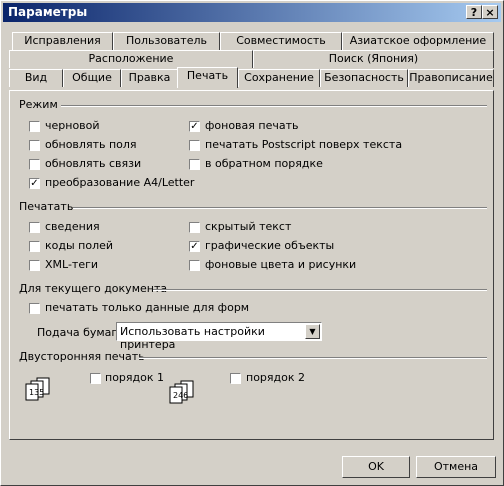 The height and width of the screenshot is (486, 504). I want to click on duplex-group-title: Двусторонняя печать, so click(82, 356).